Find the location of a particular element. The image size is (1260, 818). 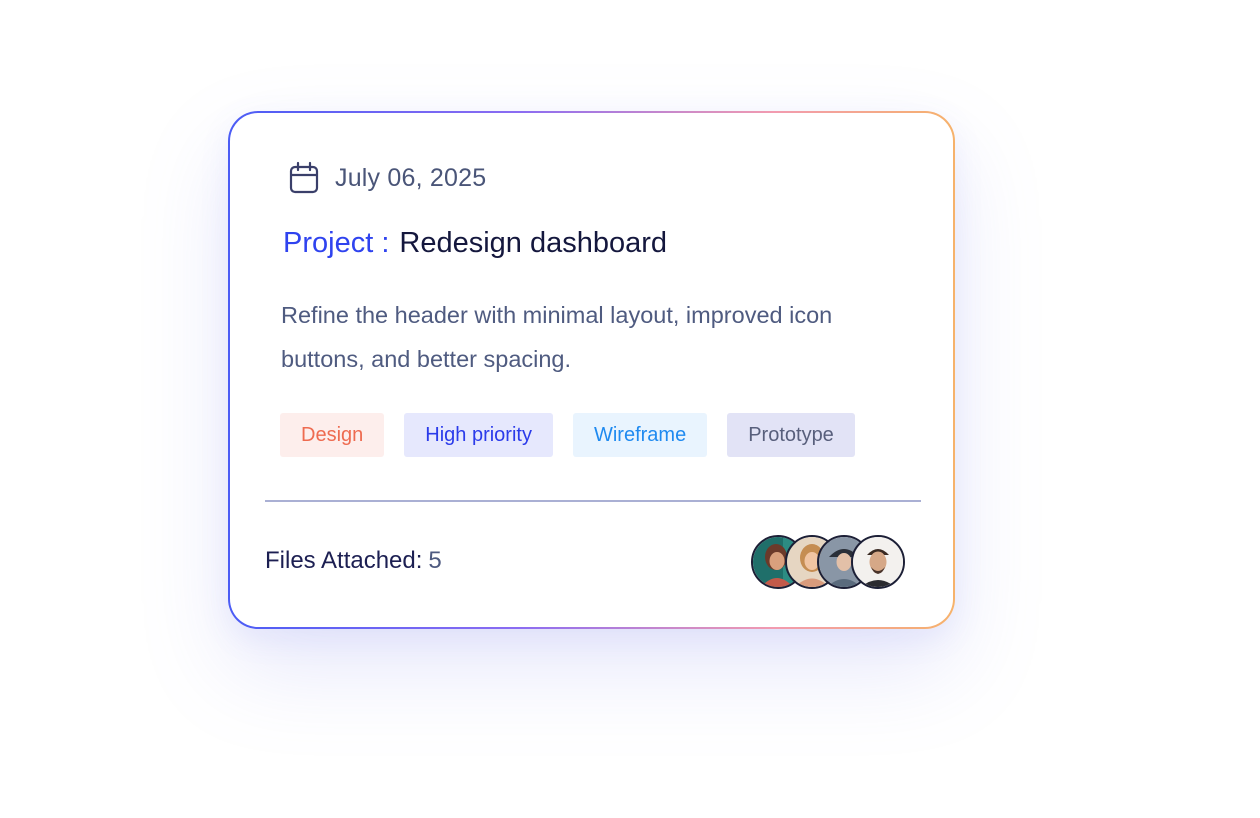

files-attached: Files Attached: 5 is located at coordinates (353, 561).